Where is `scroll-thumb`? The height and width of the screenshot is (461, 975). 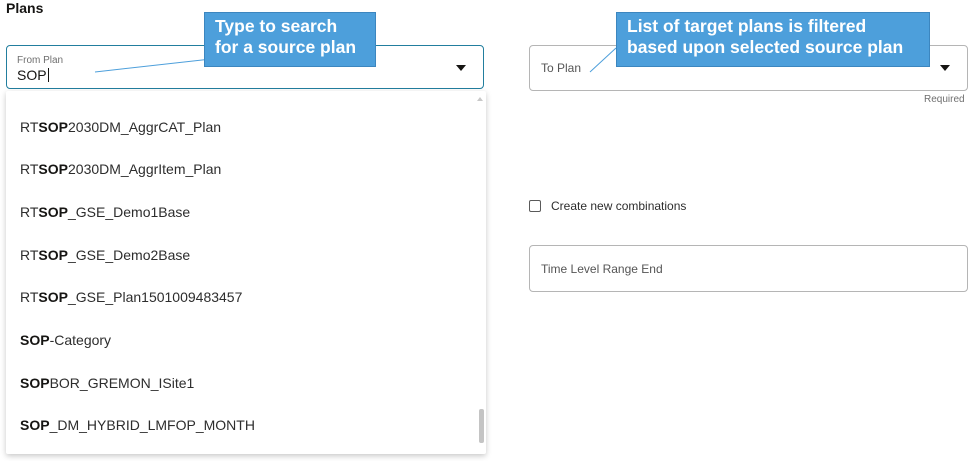
scroll-thumb is located at coordinates (481, 426).